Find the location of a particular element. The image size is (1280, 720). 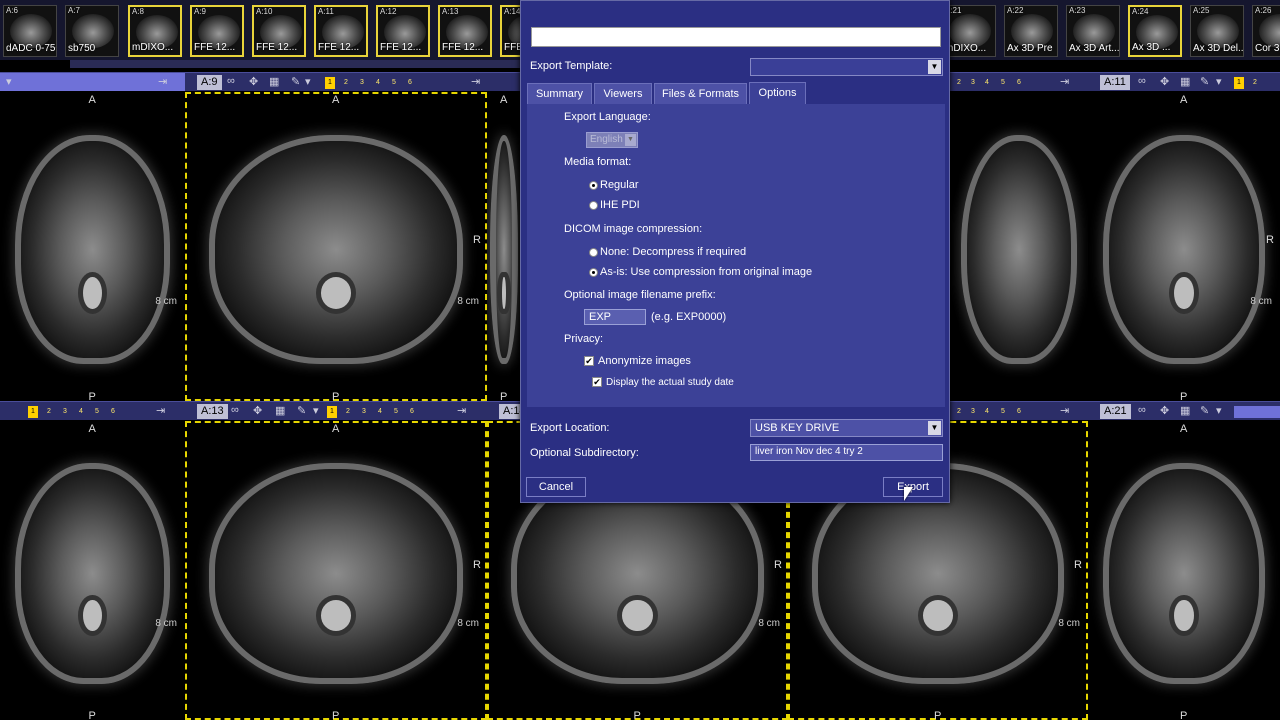

study-date-checkbox: ✔ is located at coordinates (597, 382).